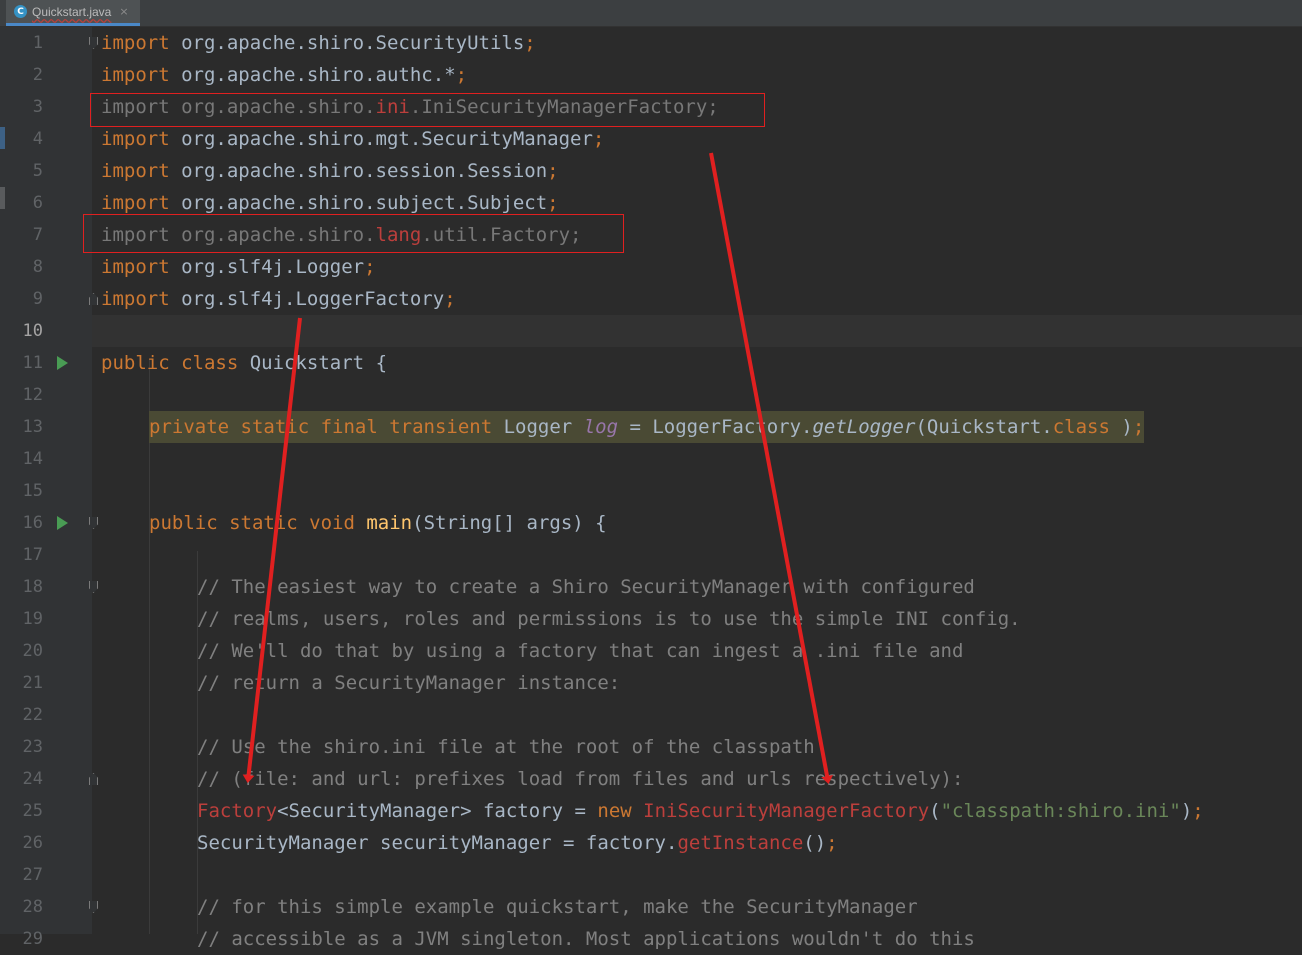  What do you see at coordinates (408, 683) in the screenshot?
I see `code-line: // return a SecurityManager instance:` at bounding box center [408, 683].